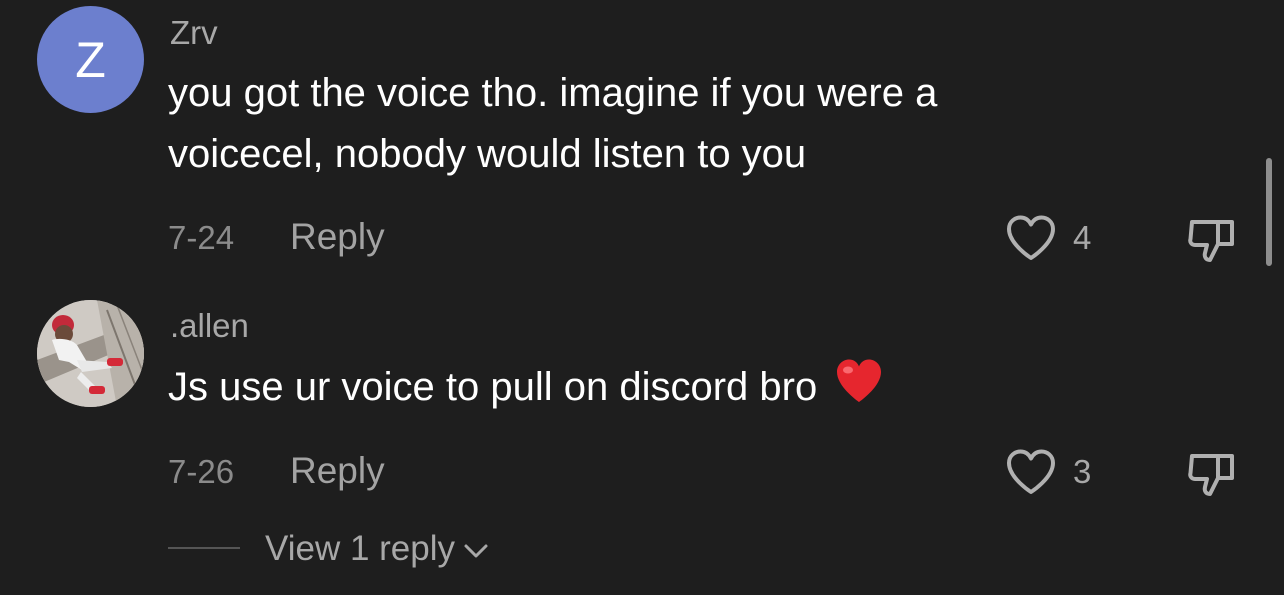 The height and width of the screenshot is (595, 1284). I want to click on view-replies-label: View 1 reply, so click(360, 548).